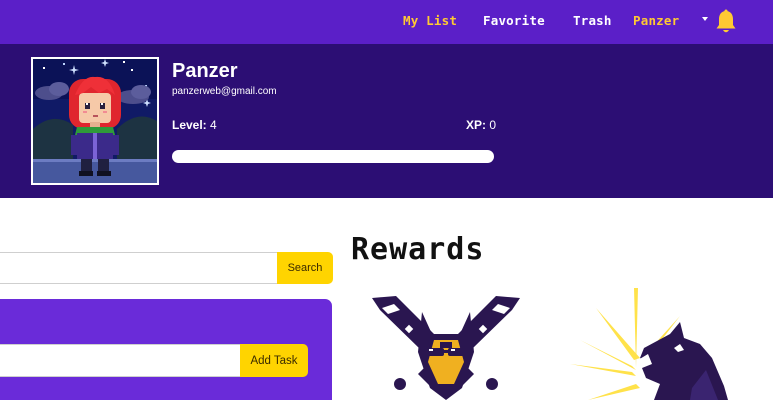 This screenshot has width=773, height=400. I want to click on profile-xp: XP: 0, so click(481, 125).